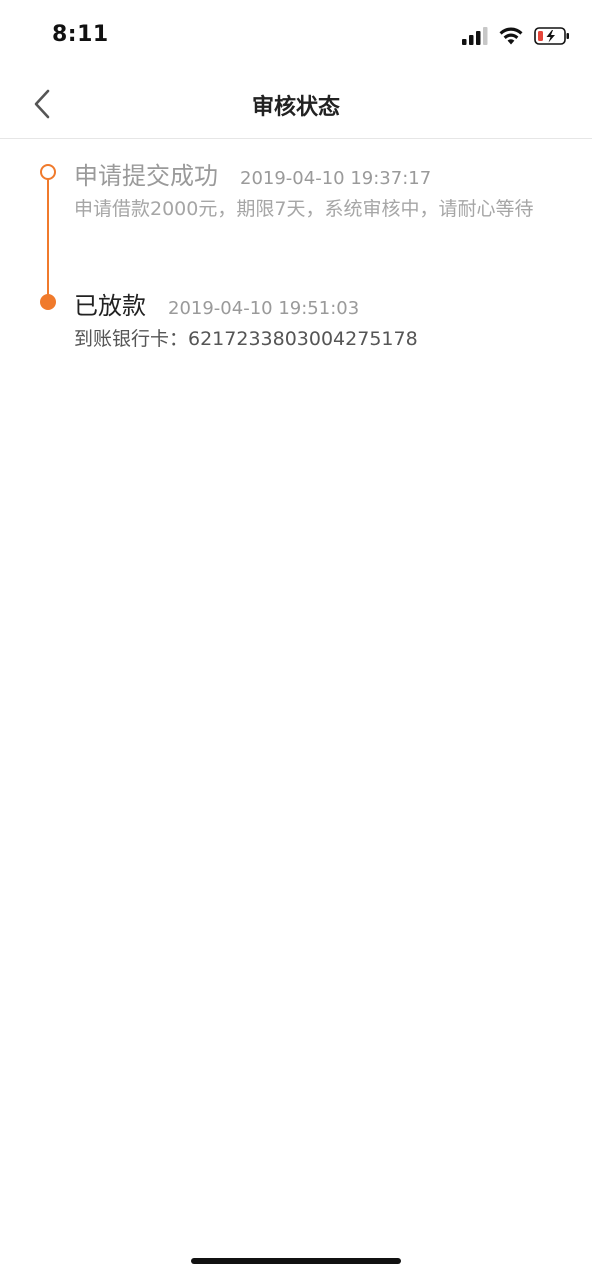  I want to click on signal-icon, so click(475, 36).